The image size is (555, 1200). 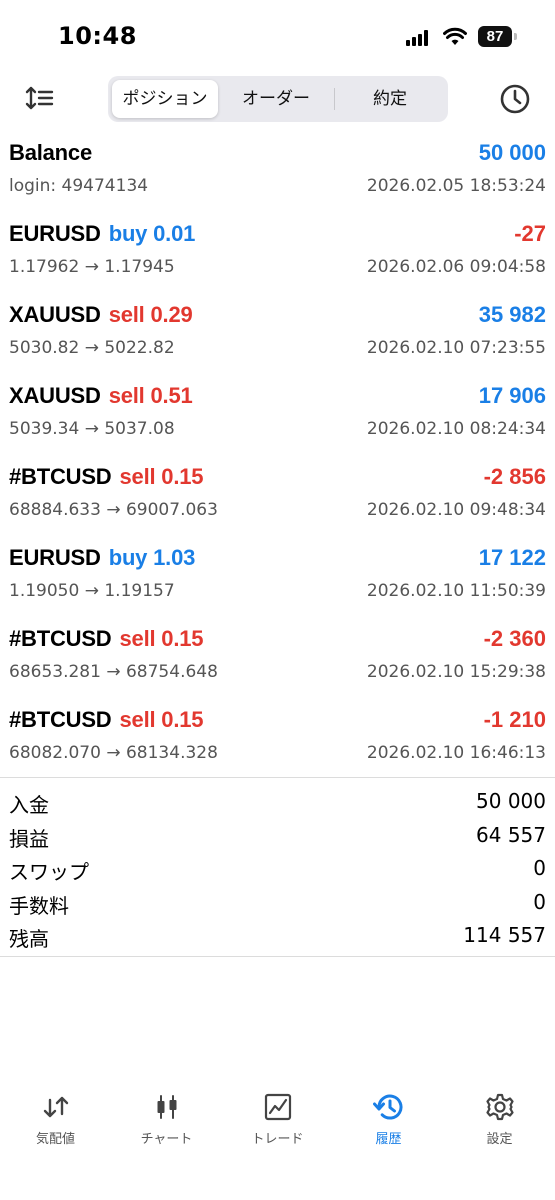 I want to click on deal-title: XAUUSD sell 0.51, so click(x=101, y=396).